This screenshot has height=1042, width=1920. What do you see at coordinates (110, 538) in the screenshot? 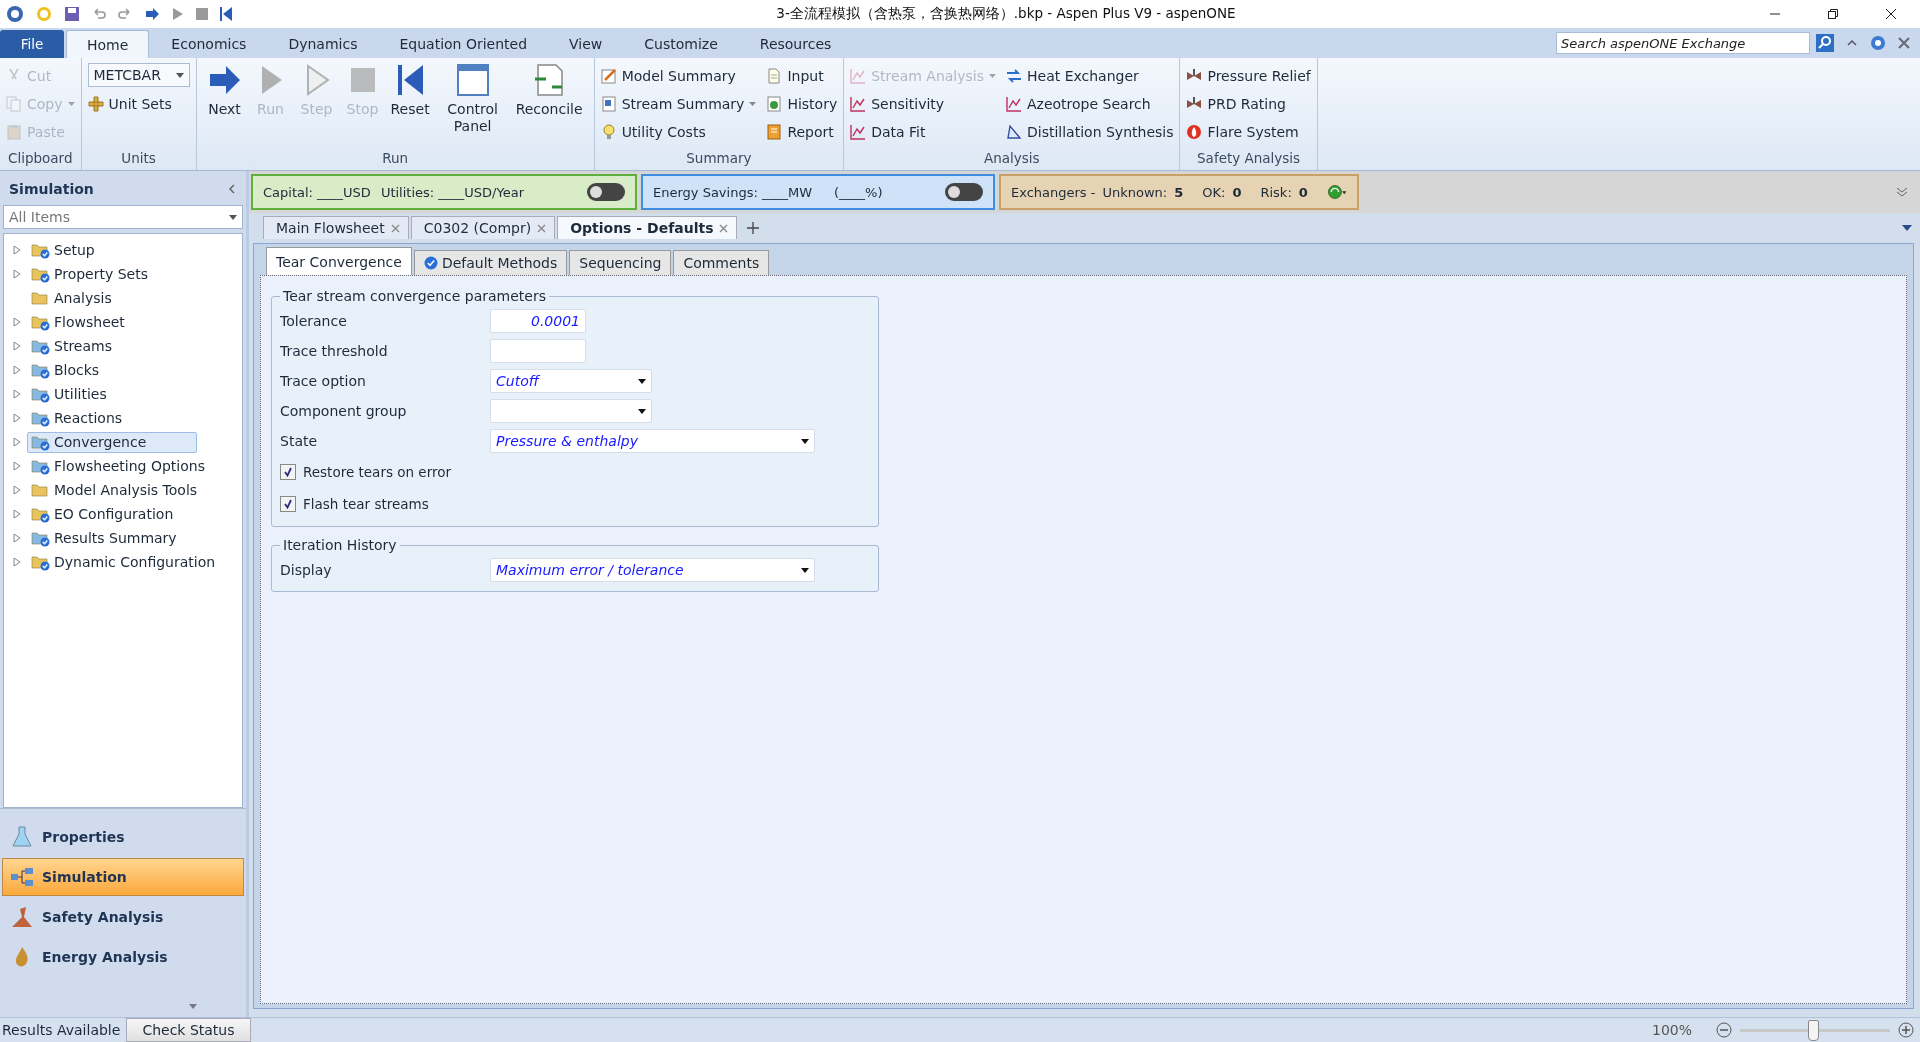
I see `tree-item: Results Summary` at bounding box center [110, 538].